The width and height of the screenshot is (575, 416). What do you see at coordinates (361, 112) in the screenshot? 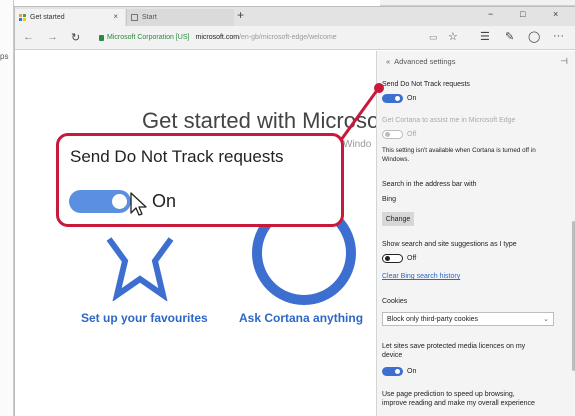
I see `callout-leader-line` at bounding box center [361, 112].